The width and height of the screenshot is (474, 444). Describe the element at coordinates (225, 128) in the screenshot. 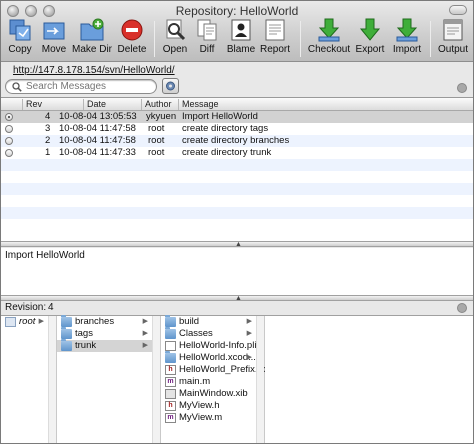

I see `row-message: create directory tags` at that location.